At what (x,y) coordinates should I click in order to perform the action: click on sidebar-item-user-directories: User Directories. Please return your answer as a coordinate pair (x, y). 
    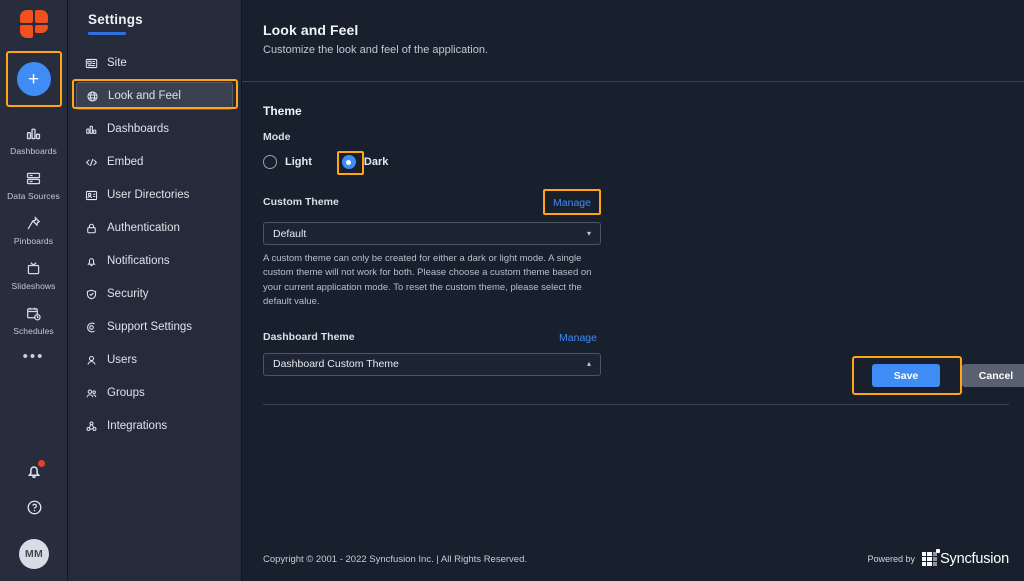
    Looking at the image, I should click on (154, 195).